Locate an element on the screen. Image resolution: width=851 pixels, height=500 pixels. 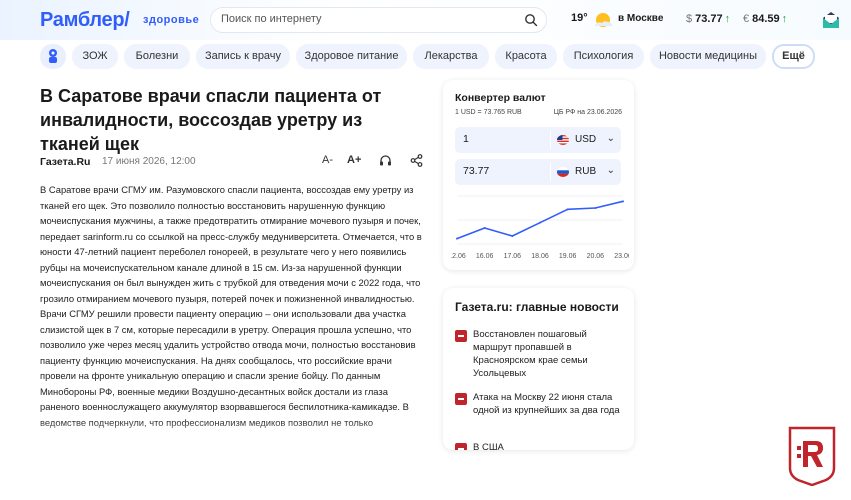
share-icon is located at coordinates (416, 160).